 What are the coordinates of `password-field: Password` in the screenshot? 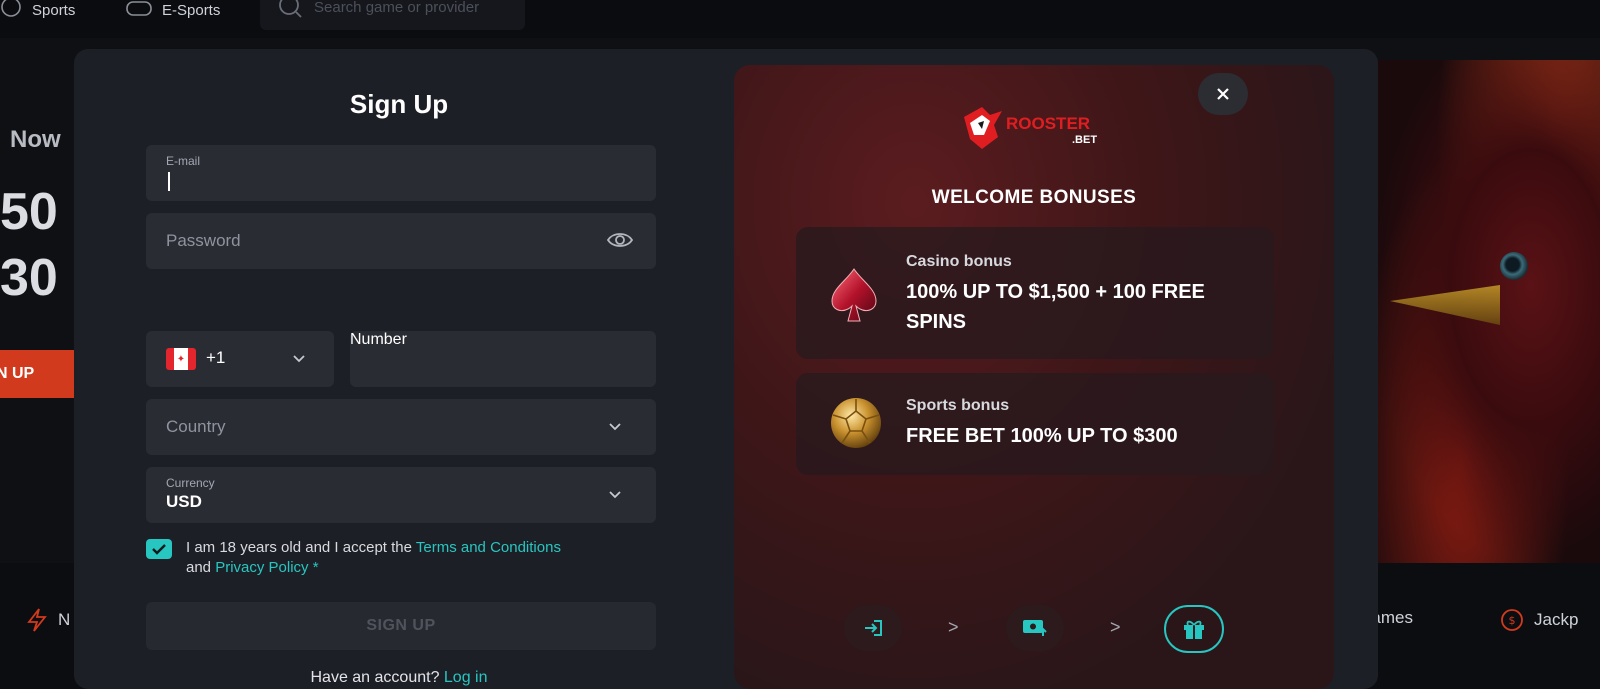 It's located at (401, 241).